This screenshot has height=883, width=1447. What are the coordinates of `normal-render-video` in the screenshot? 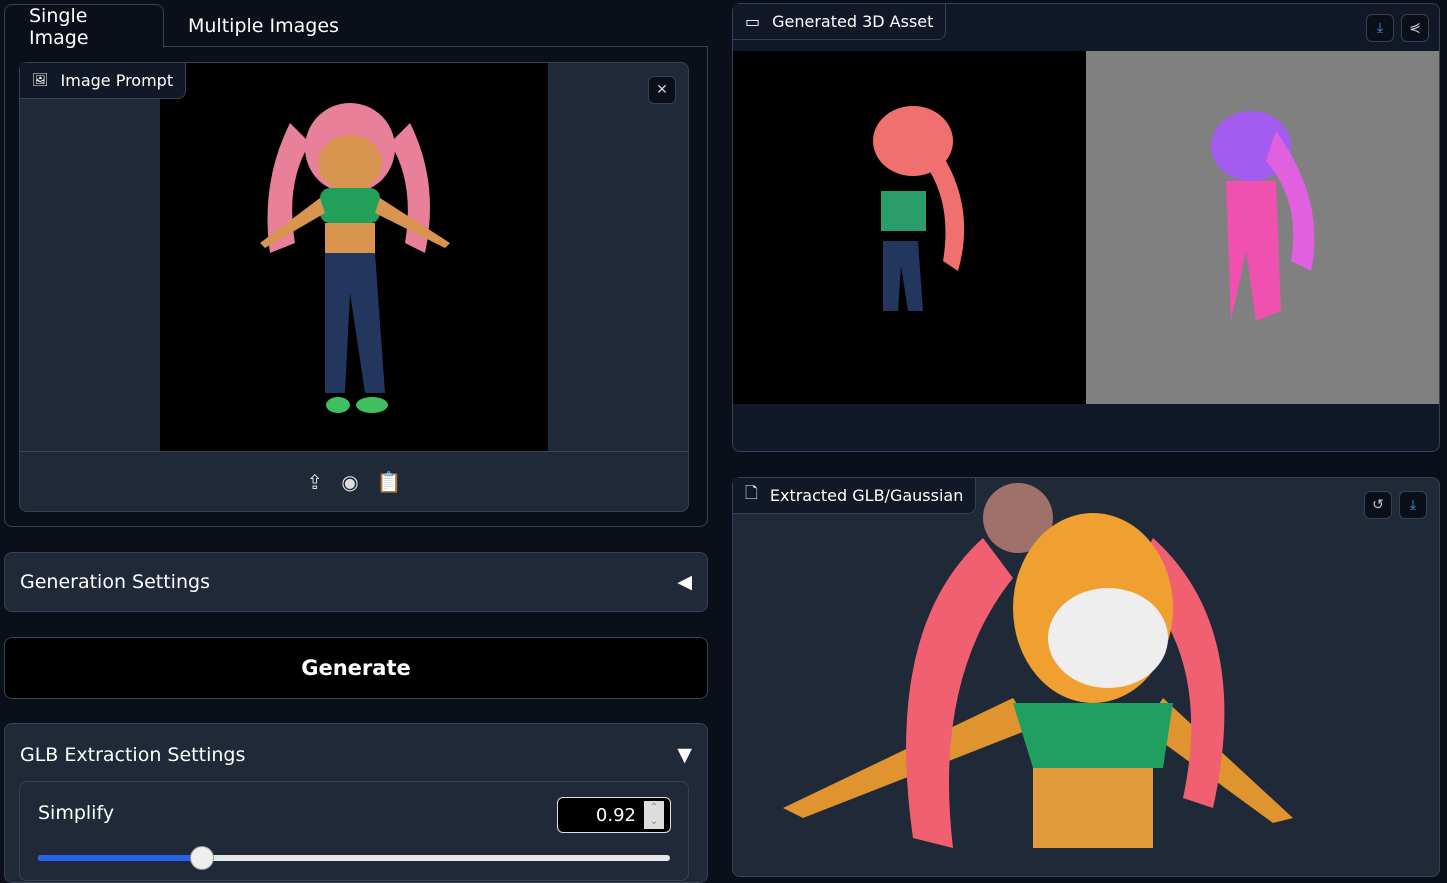 It's located at (1262, 227).